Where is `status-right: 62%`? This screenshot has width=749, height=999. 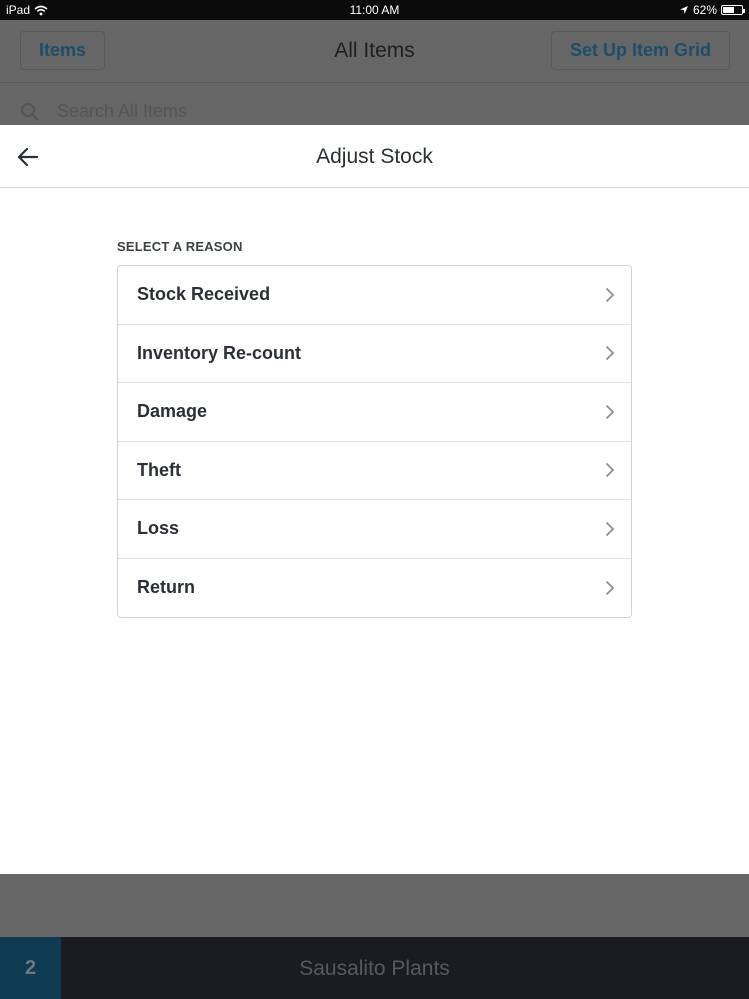 status-right: 62% is located at coordinates (712, 10).